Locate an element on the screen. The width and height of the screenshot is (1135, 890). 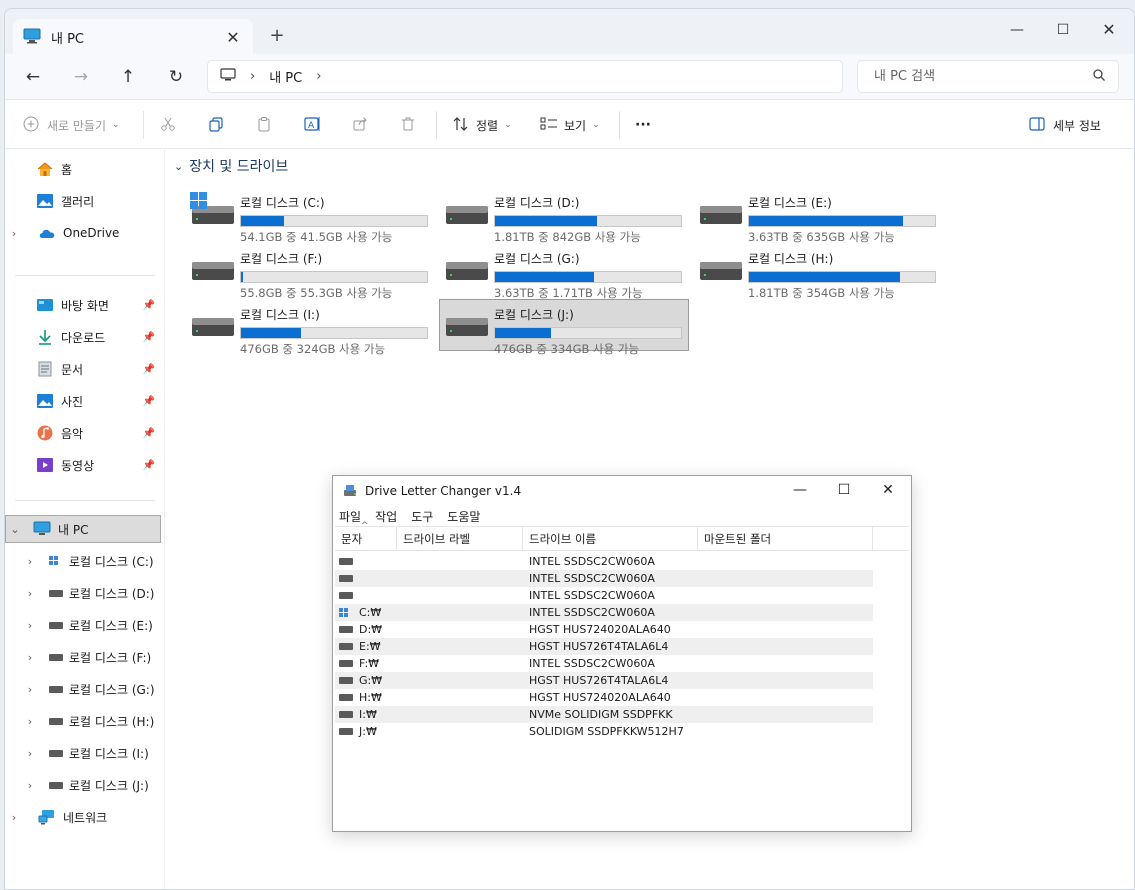
table-row: G:₩ HGST HUS726T4TALA6L4 is located at coordinates (604, 680).